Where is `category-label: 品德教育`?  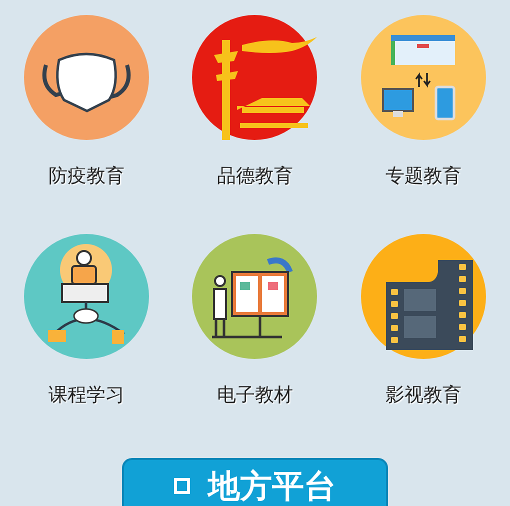
category-label: 品德教育 is located at coordinates (254, 177).